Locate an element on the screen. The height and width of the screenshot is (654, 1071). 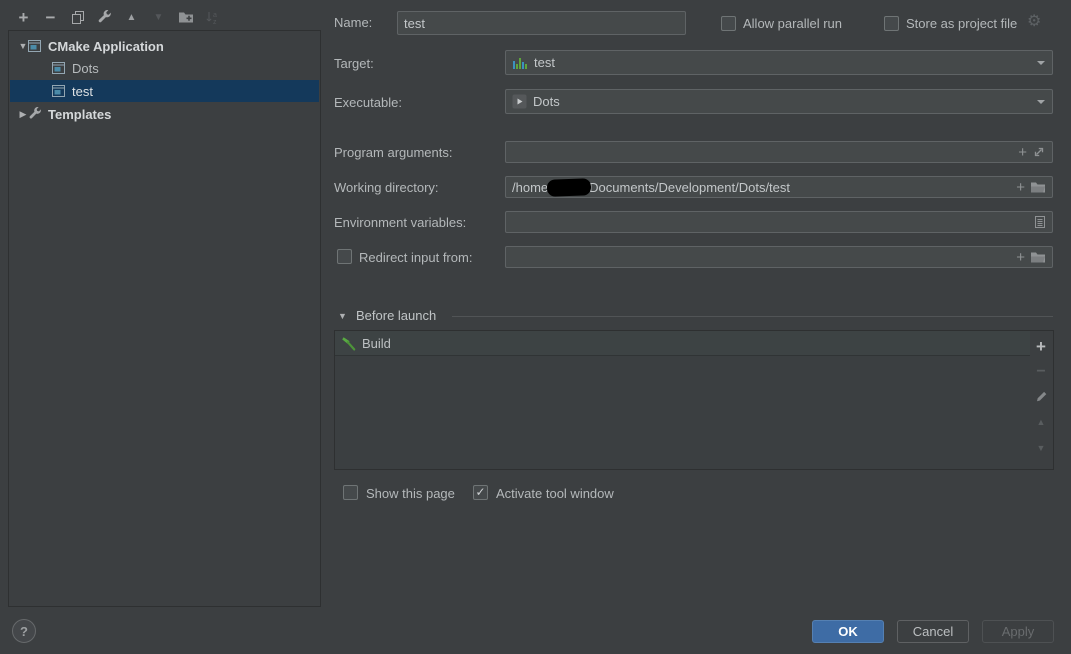
help-label: ? is located at coordinates (24, 631).